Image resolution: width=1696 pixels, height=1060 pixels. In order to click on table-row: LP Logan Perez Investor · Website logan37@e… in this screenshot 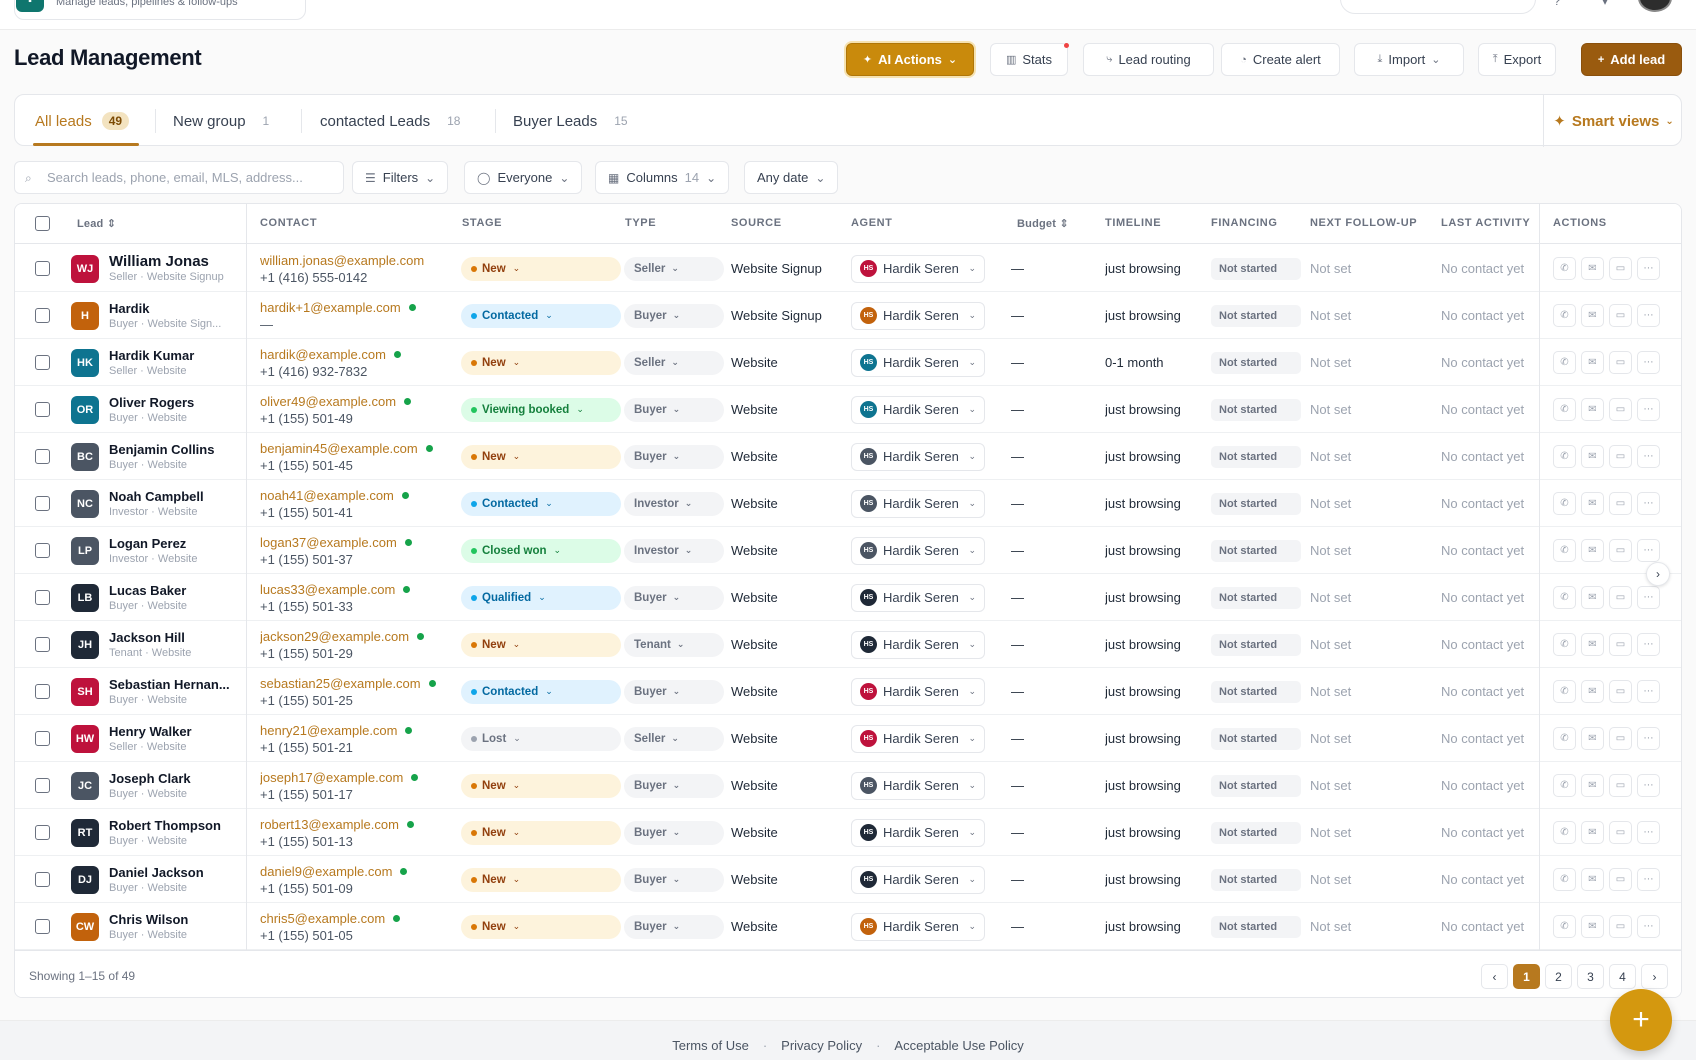, I will do `click(848, 550)`.